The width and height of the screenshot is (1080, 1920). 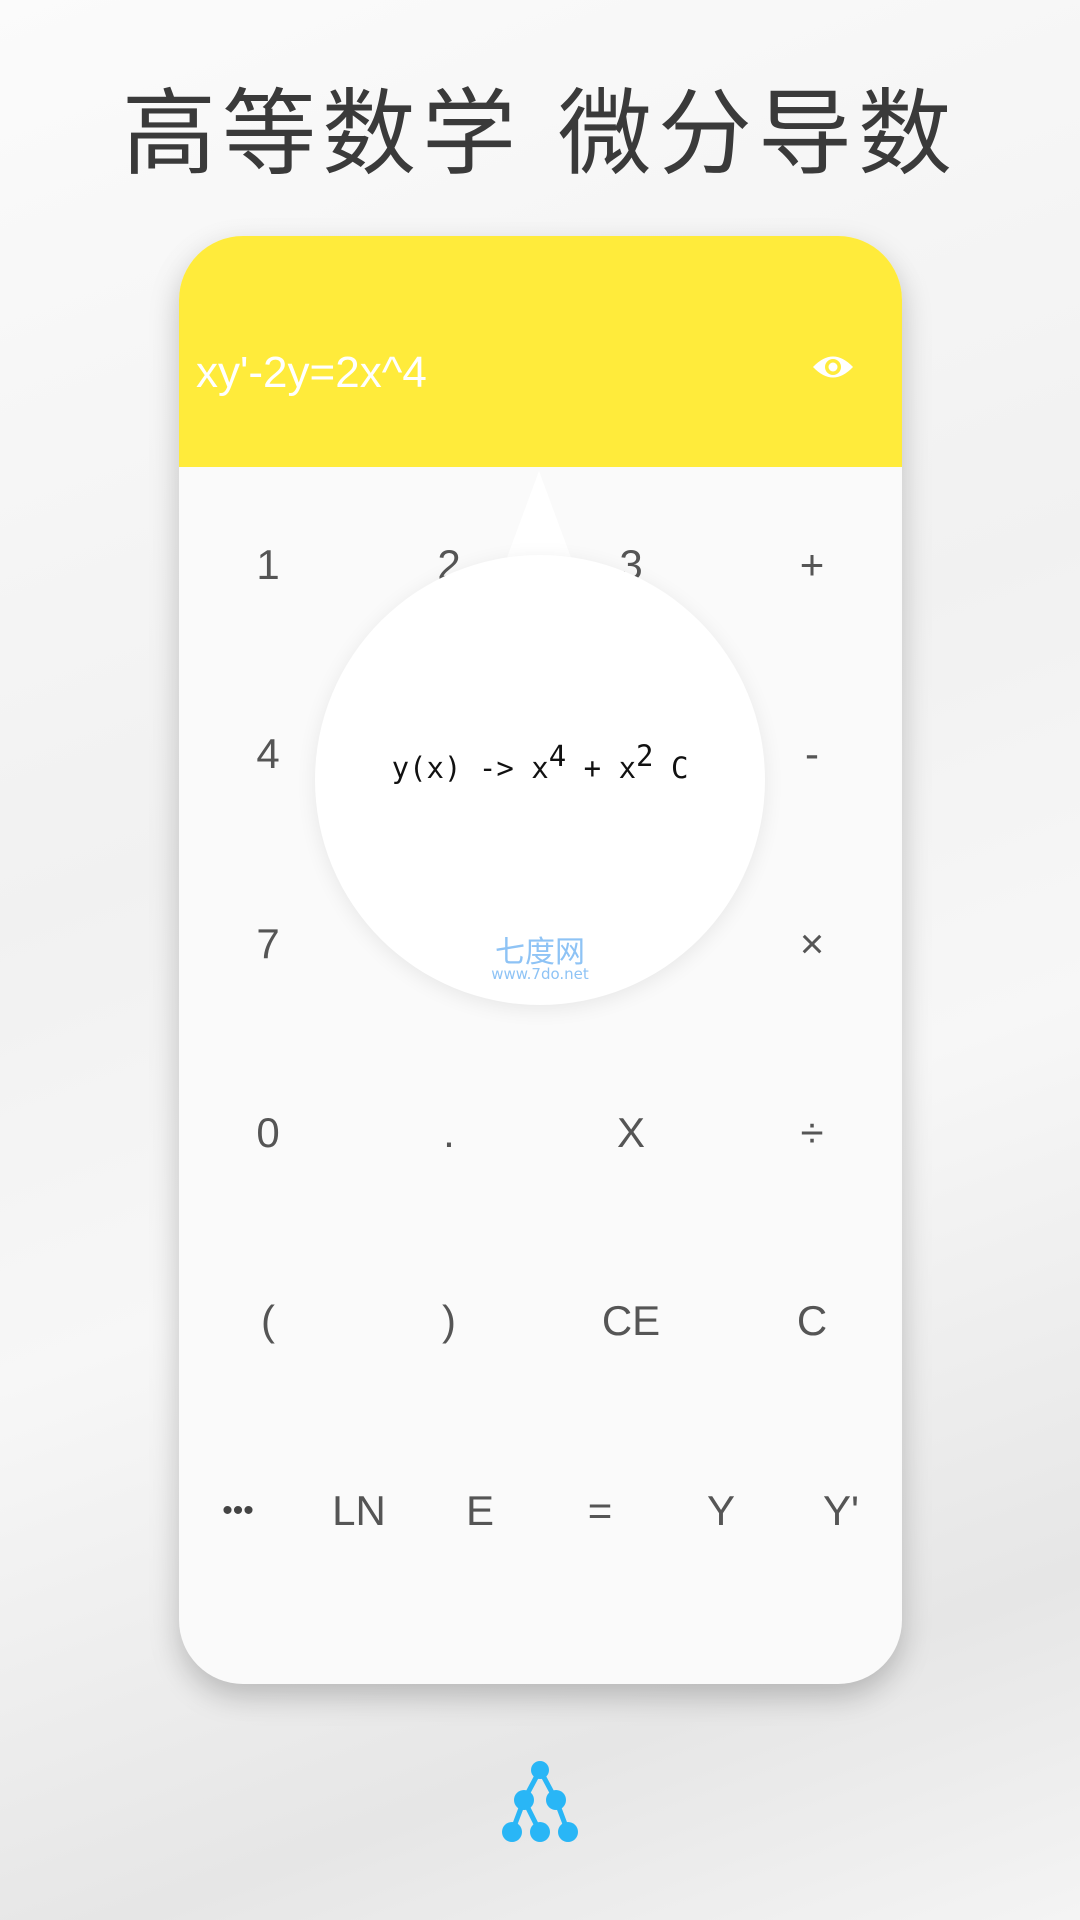 I want to click on key-button: =, so click(x=600, y=1511).